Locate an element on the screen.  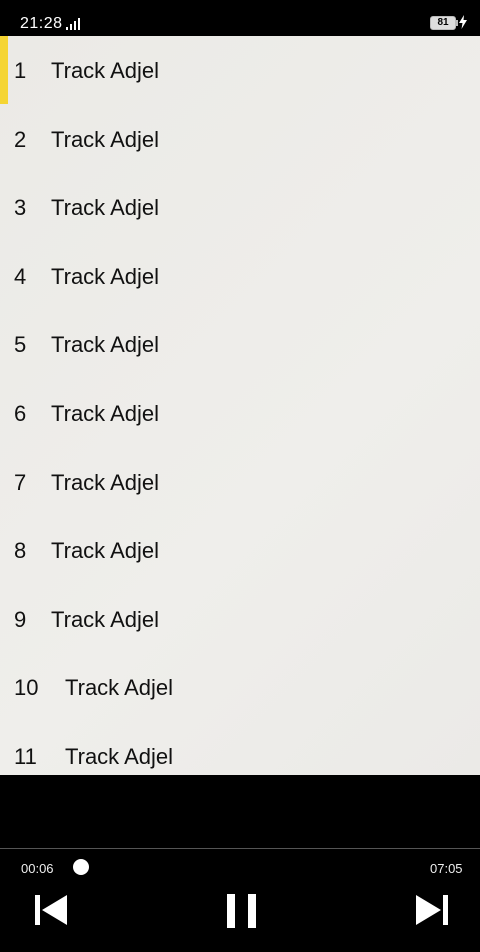
track-item-6: 6 Track Adjel is located at coordinates (240, 413).